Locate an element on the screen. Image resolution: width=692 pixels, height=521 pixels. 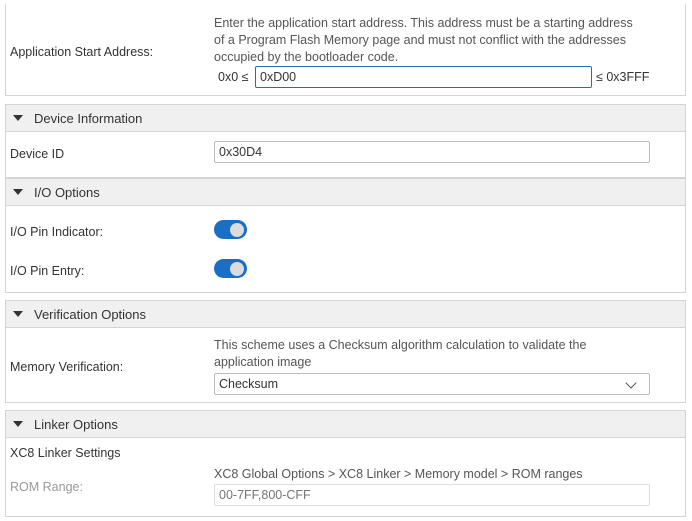
memory-verification-value: Checksum is located at coordinates (249, 384).